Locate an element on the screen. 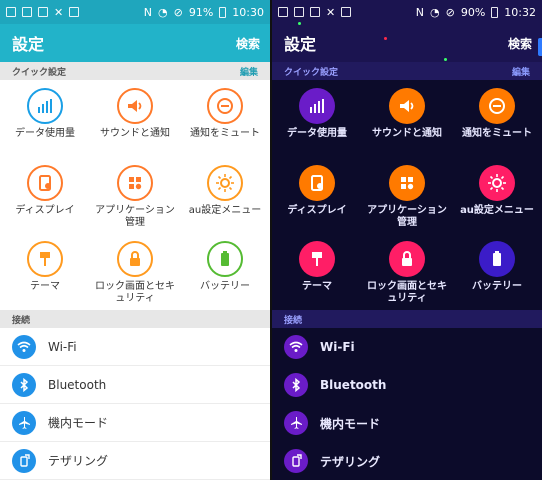  status-right: N ◔ ⊘ 91% 10:30 is located at coordinates (204, 12).